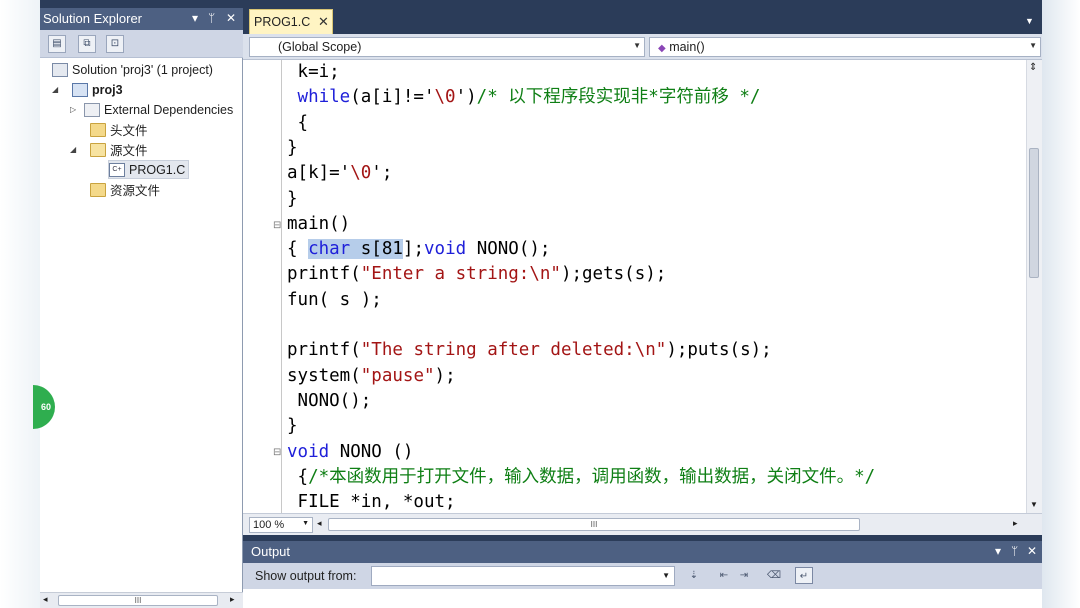 This screenshot has width=1080, height=608. Describe the element at coordinates (282, 22) in the screenshot. I see `tab-label: PROG1.C` at that location.